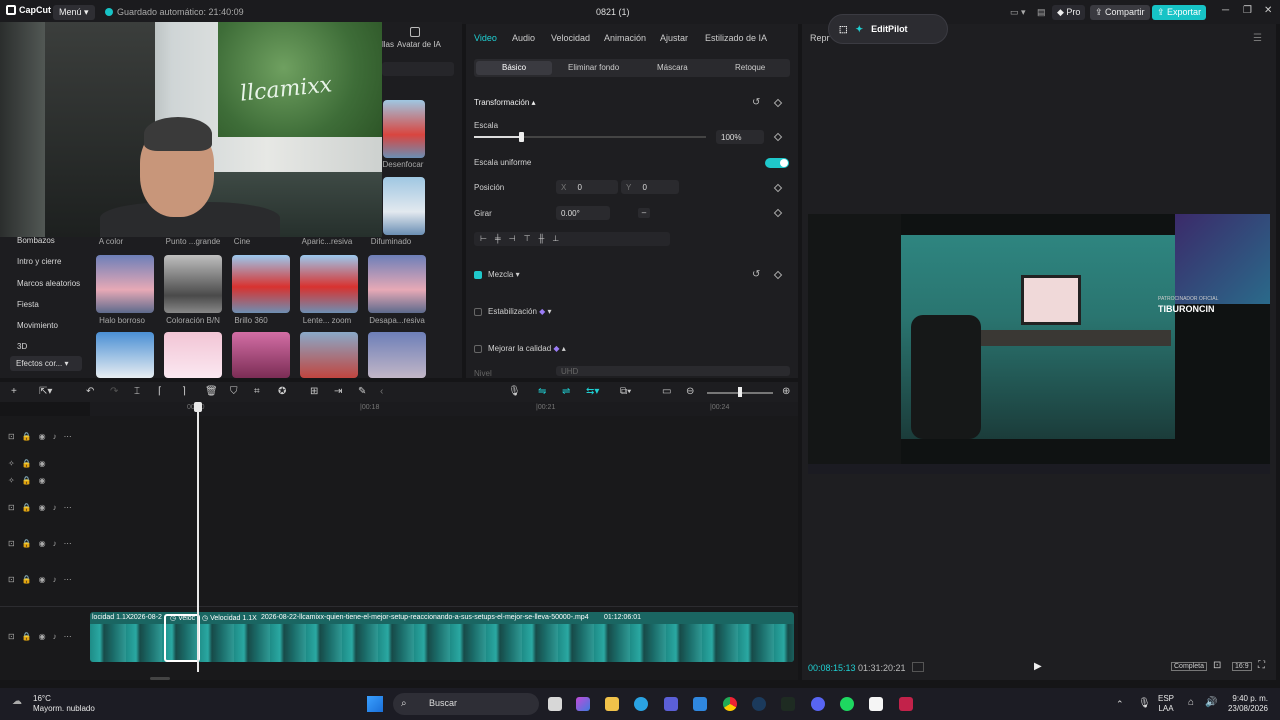 Image resolution: width=1280 pixels, height=720 pixels. Describe the element at coordinates (625, 38) in the screenshot. I see `tab-animation: Animación` at that location.